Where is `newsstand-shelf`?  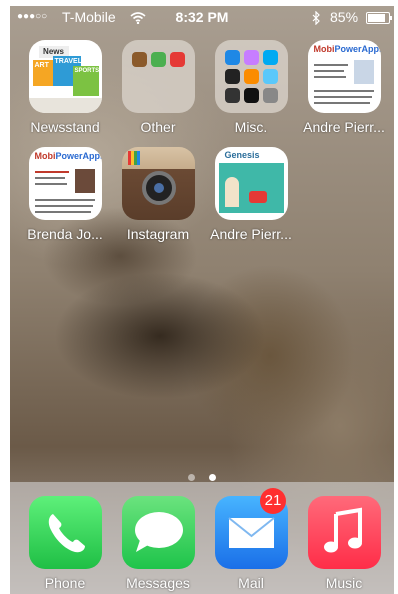
newsstand-shelf is located at coordinates (65, 105).